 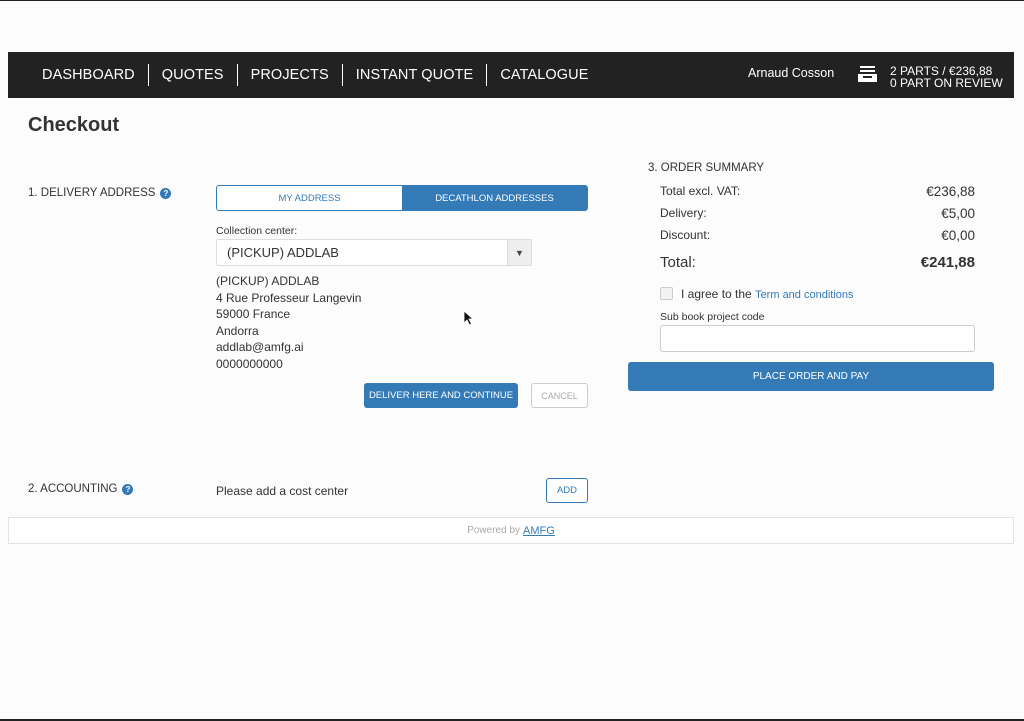 What do you see at coordinates (817, 235) in the screenshot?
I see `summary-row-discount: Discount: €0,00` at bounding box center [817, 235].